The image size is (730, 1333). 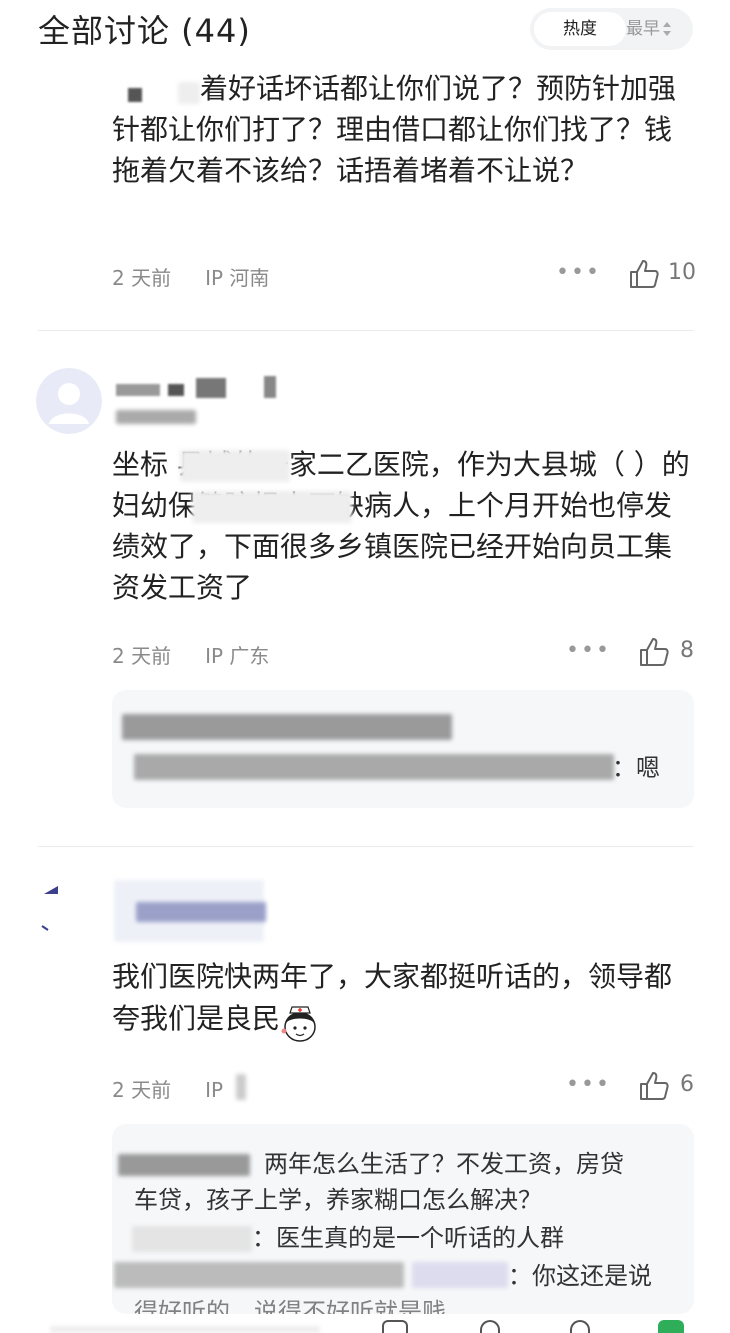 What do you see at coordinates (687, 650) in the screenshot?
I see `like-count: 8` at bounding box center [687, 650].